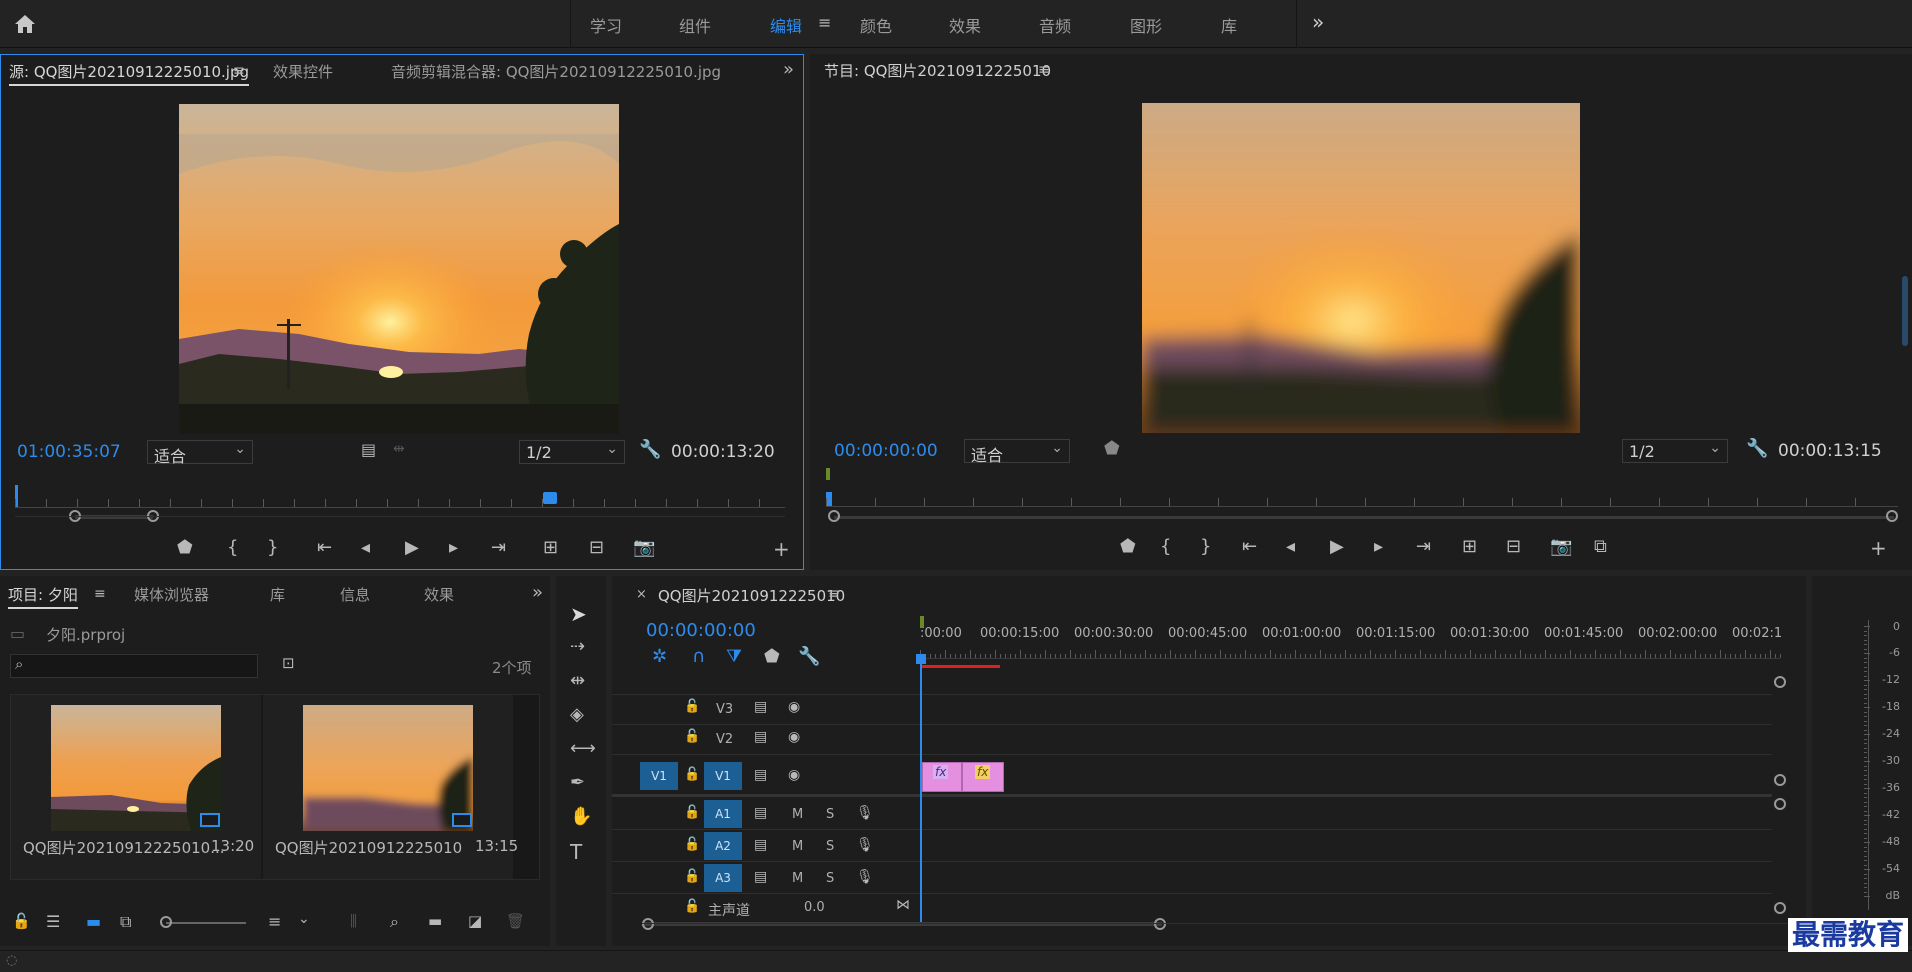 The width and height of the screenshot is (1912, 972). I want to click on track-target-v1: V1, so click(723, 776).